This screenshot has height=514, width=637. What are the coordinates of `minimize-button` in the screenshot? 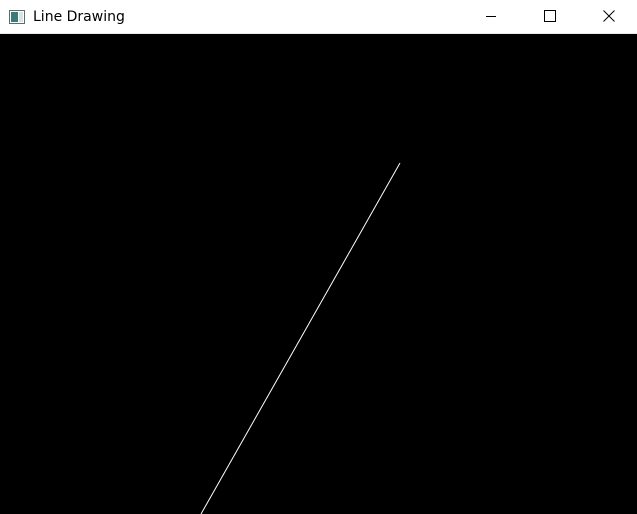 It's located at (491, 16).